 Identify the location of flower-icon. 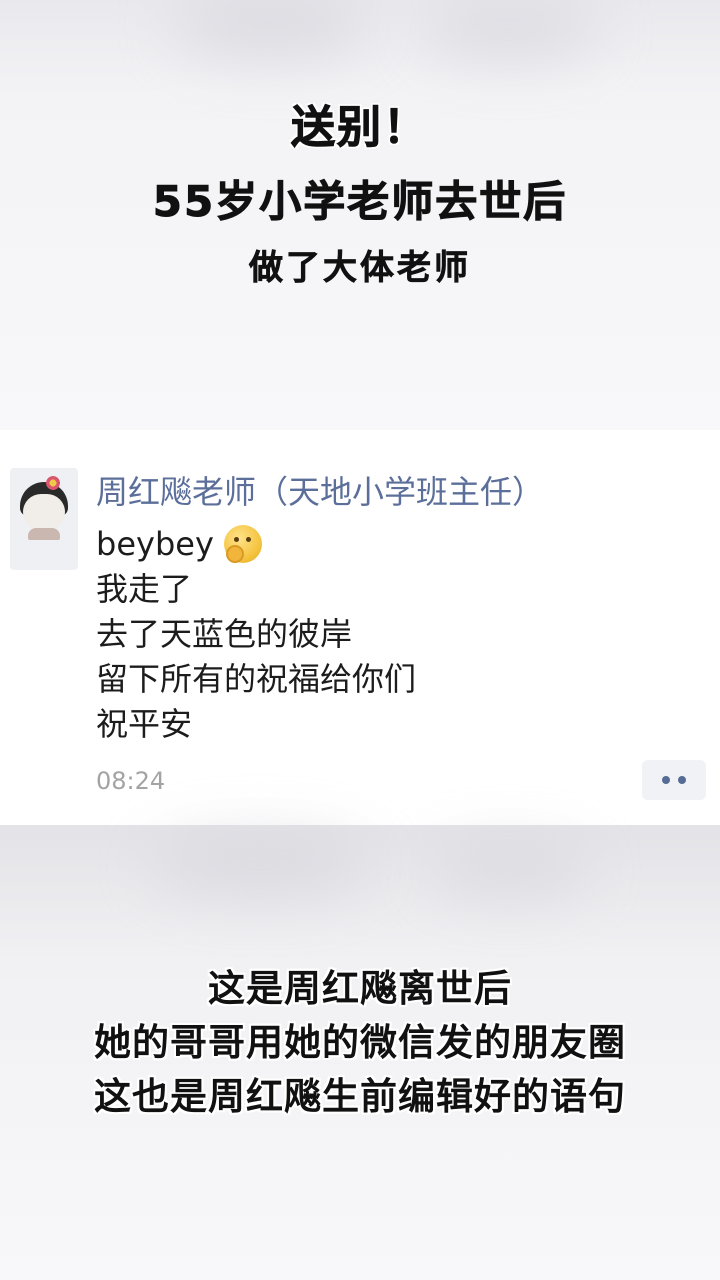
(53, 483).